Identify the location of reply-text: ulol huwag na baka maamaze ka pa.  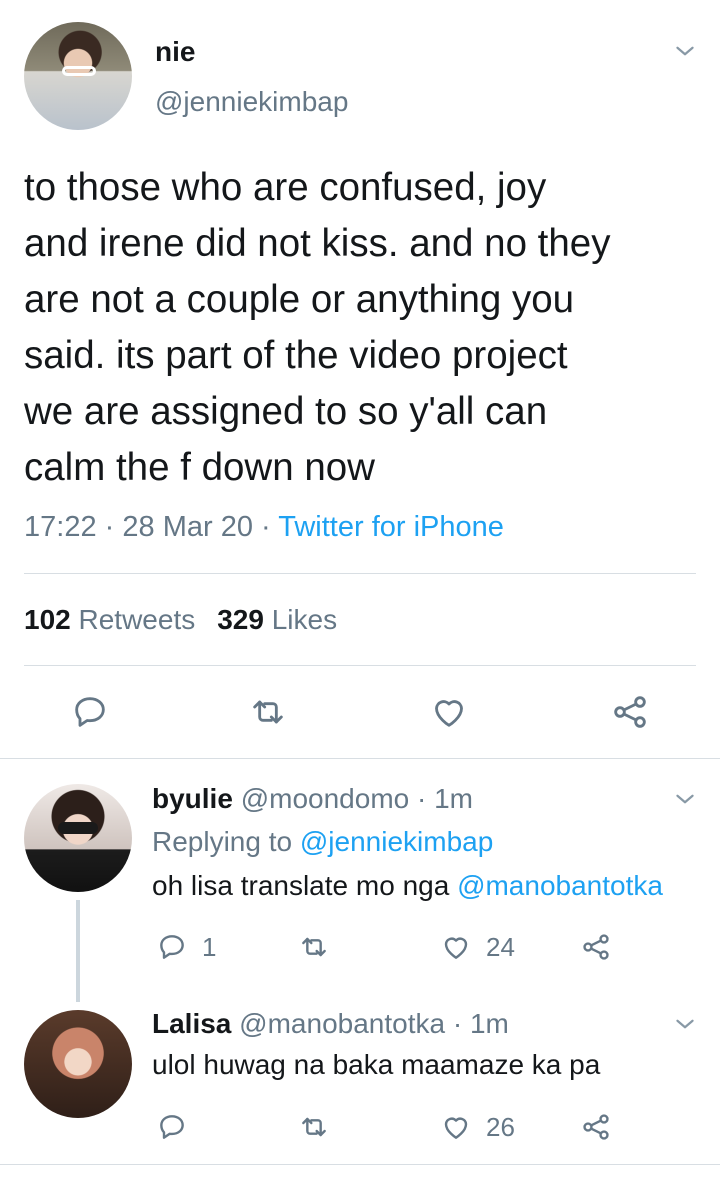
(376, 1065).